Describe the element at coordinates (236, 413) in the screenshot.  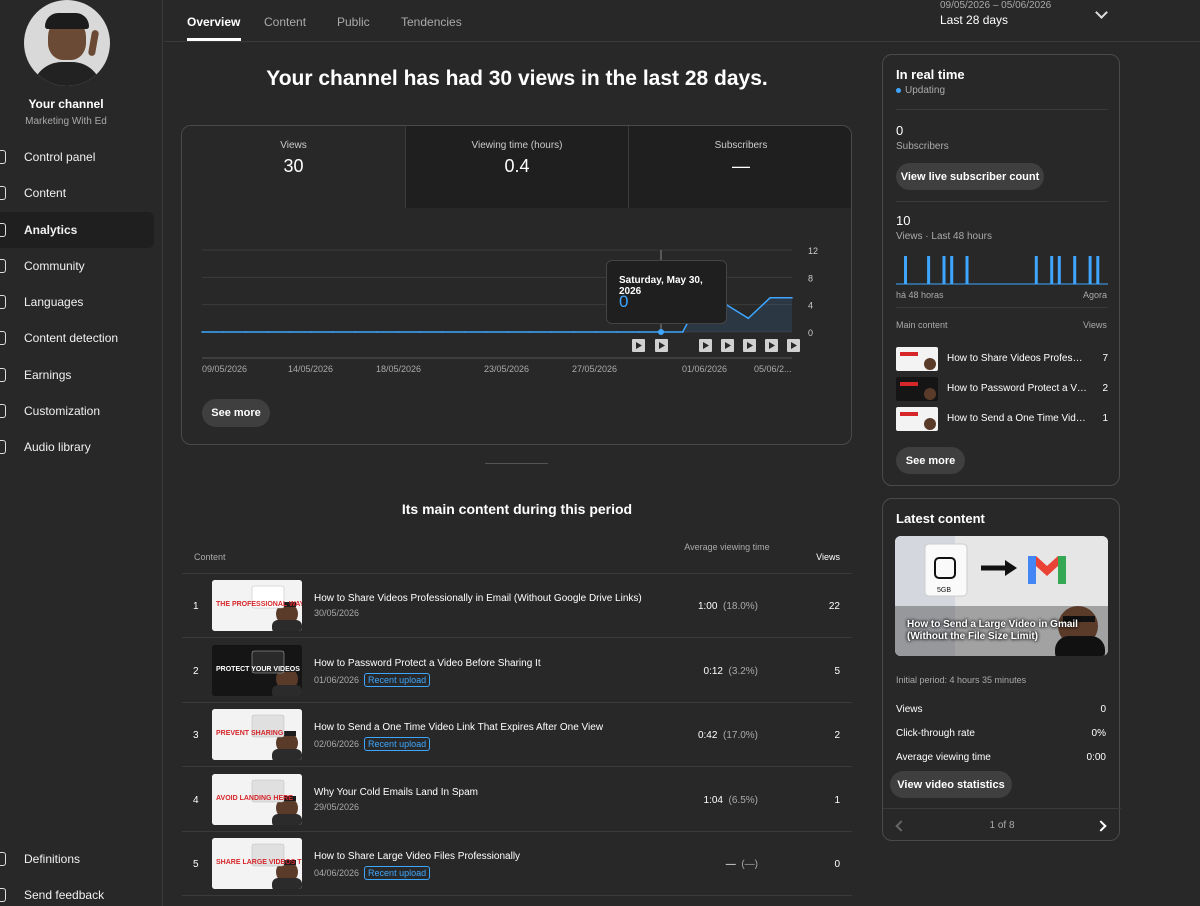
I see `see-more-button: See more` at that location.